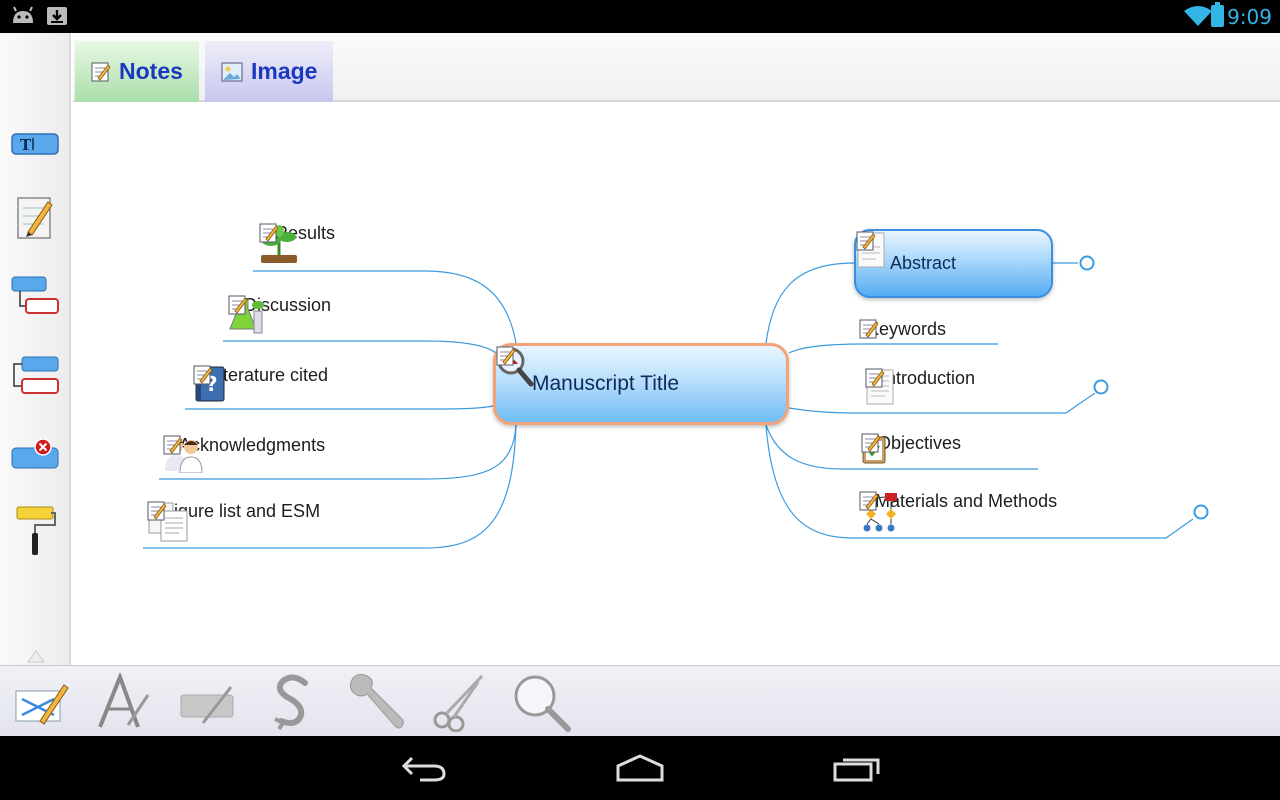 The width and height of the screenshot is (1280, 800). Describe the element at coordinates (207, 702) in the screenshot. I see `eraser-button` at that location.